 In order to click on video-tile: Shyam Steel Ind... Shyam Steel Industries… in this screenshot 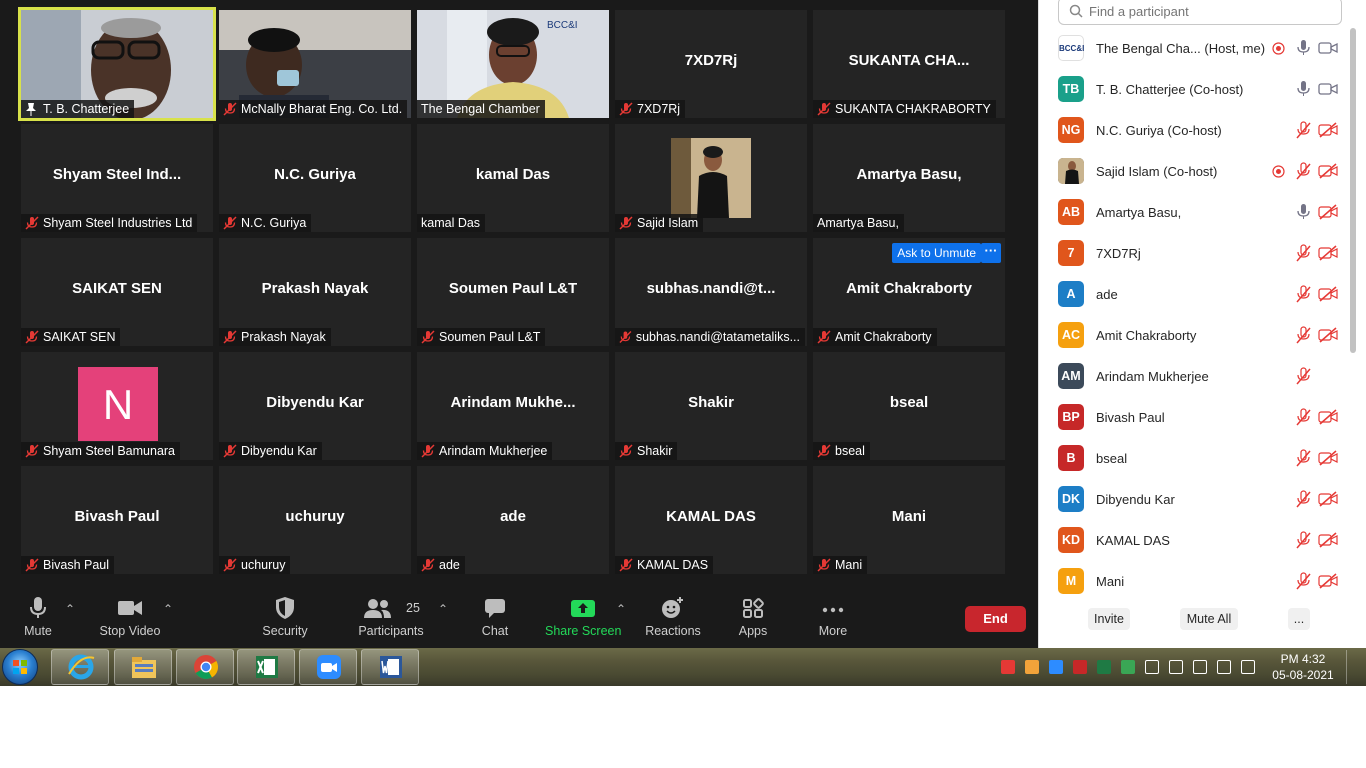, I will do `click(117, 178)`.